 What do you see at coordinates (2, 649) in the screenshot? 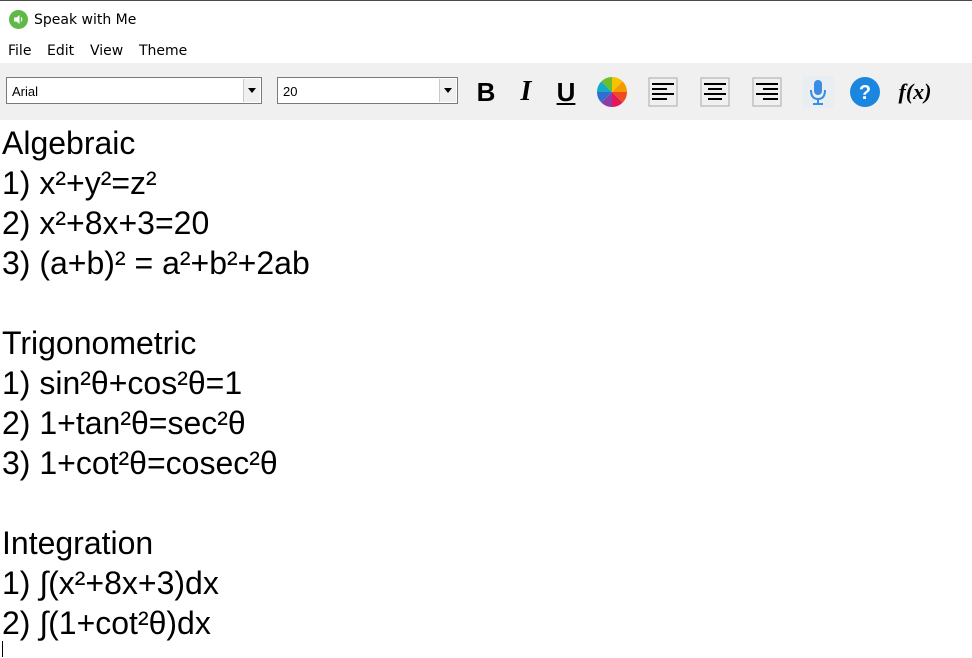
I see `text-cursor` at bounding box center [2, 649].